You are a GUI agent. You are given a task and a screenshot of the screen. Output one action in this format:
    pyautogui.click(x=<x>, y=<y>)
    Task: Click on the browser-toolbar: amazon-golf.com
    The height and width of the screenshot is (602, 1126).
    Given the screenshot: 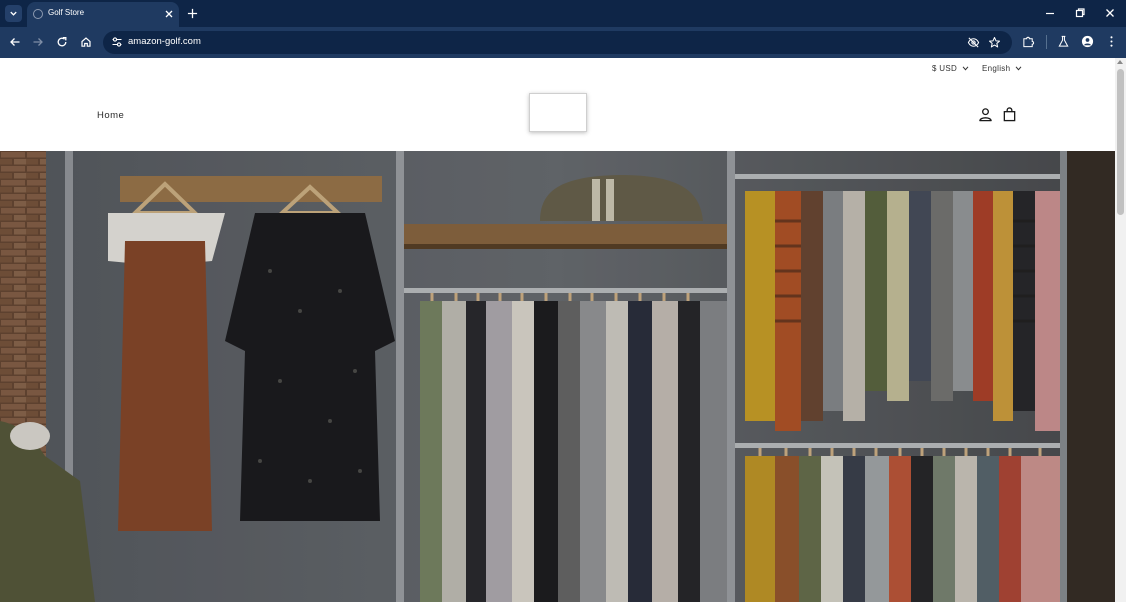 What is the action you would take?
    pyautogui.click(x=563, y=42)
    